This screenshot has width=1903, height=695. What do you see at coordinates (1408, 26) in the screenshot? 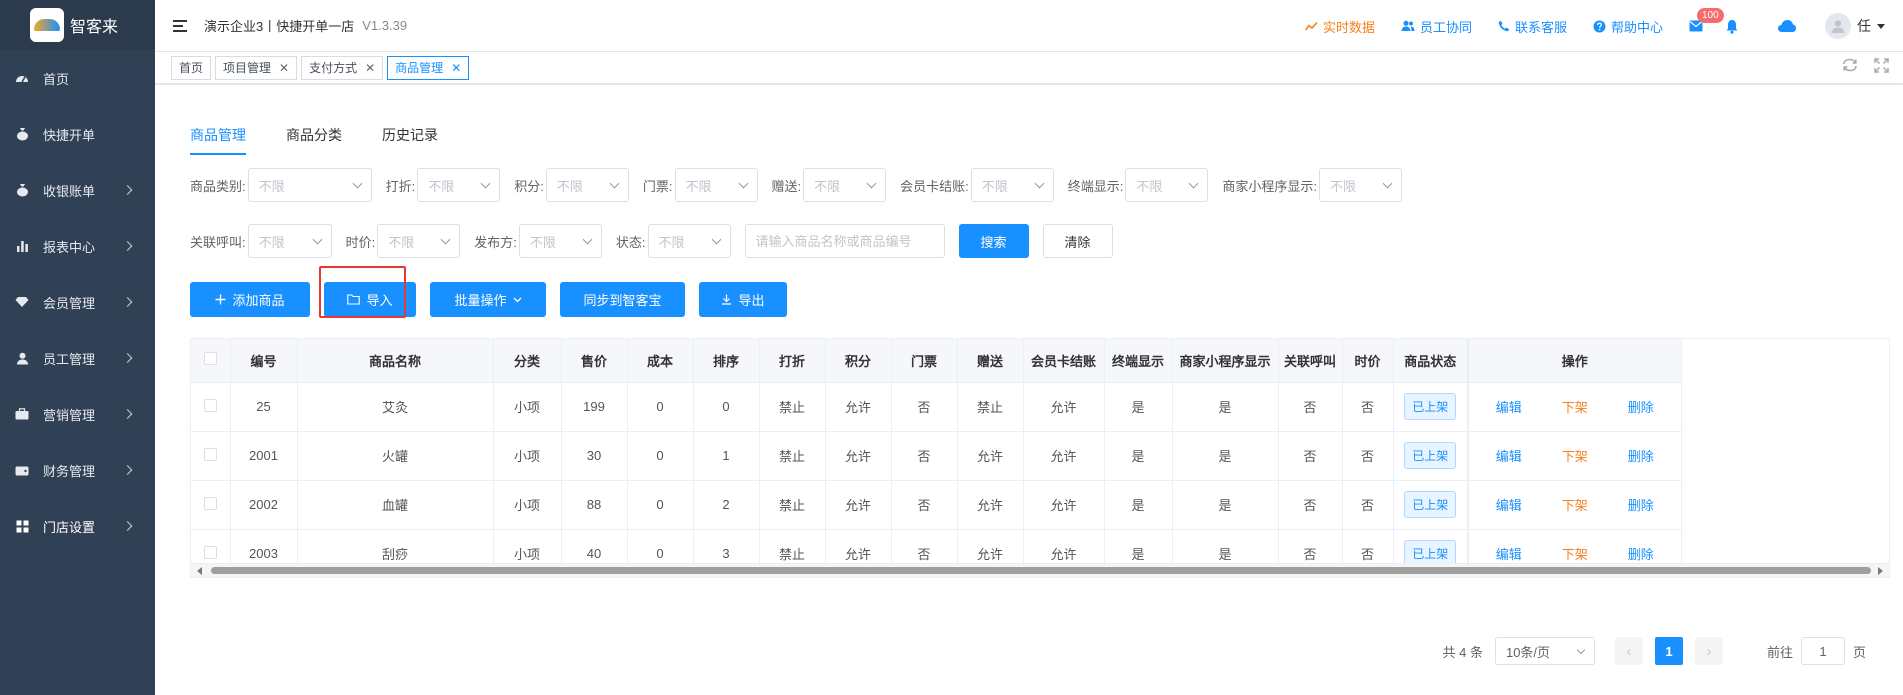
I see `users-icon` at bounding box center [1408, 26].